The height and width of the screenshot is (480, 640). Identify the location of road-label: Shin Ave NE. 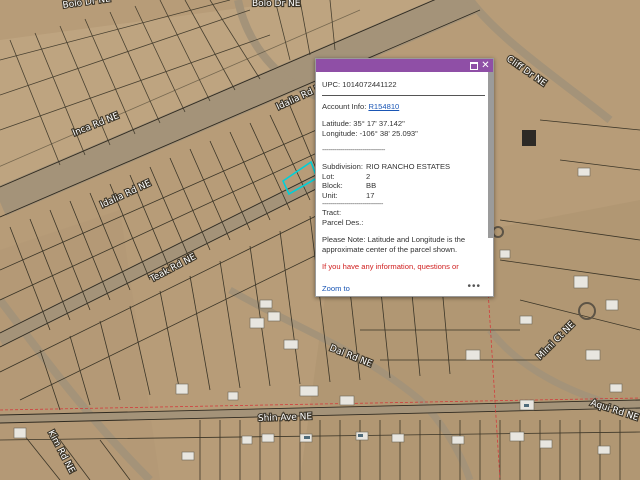
(285, 418).